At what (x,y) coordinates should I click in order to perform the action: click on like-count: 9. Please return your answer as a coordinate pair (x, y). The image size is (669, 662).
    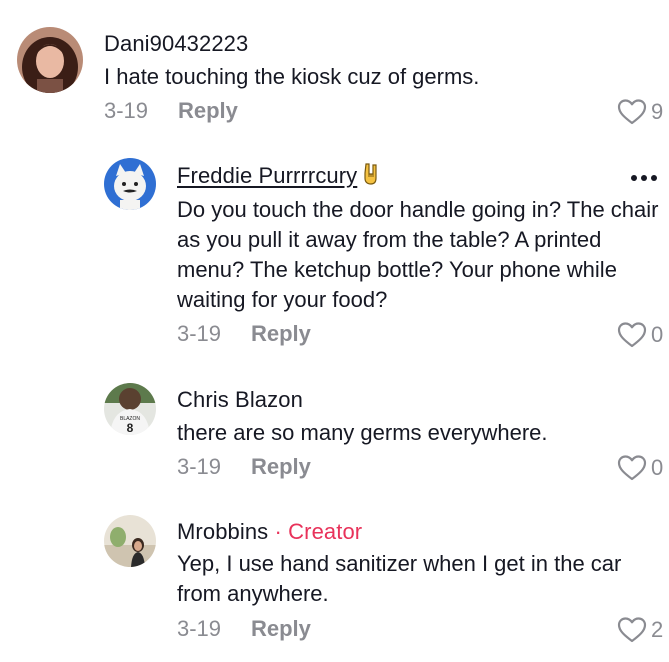
    Looking at the image, I should click on (657, 111).